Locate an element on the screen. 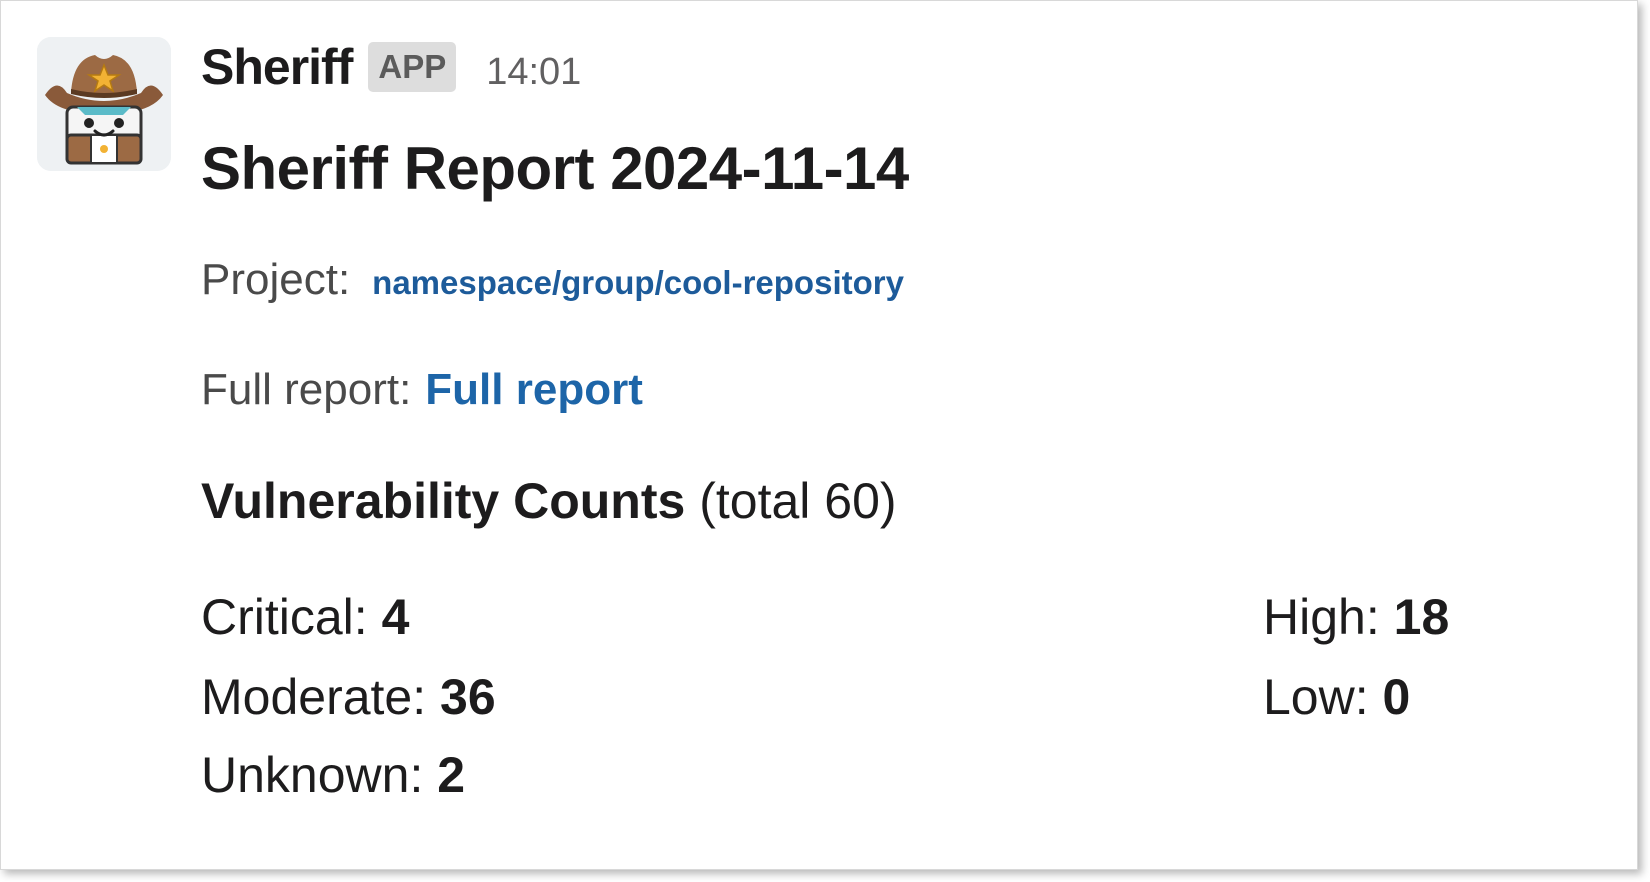 The image size is (1650, 882). count-low-label: Low: is located at coordinates (1316, 697).